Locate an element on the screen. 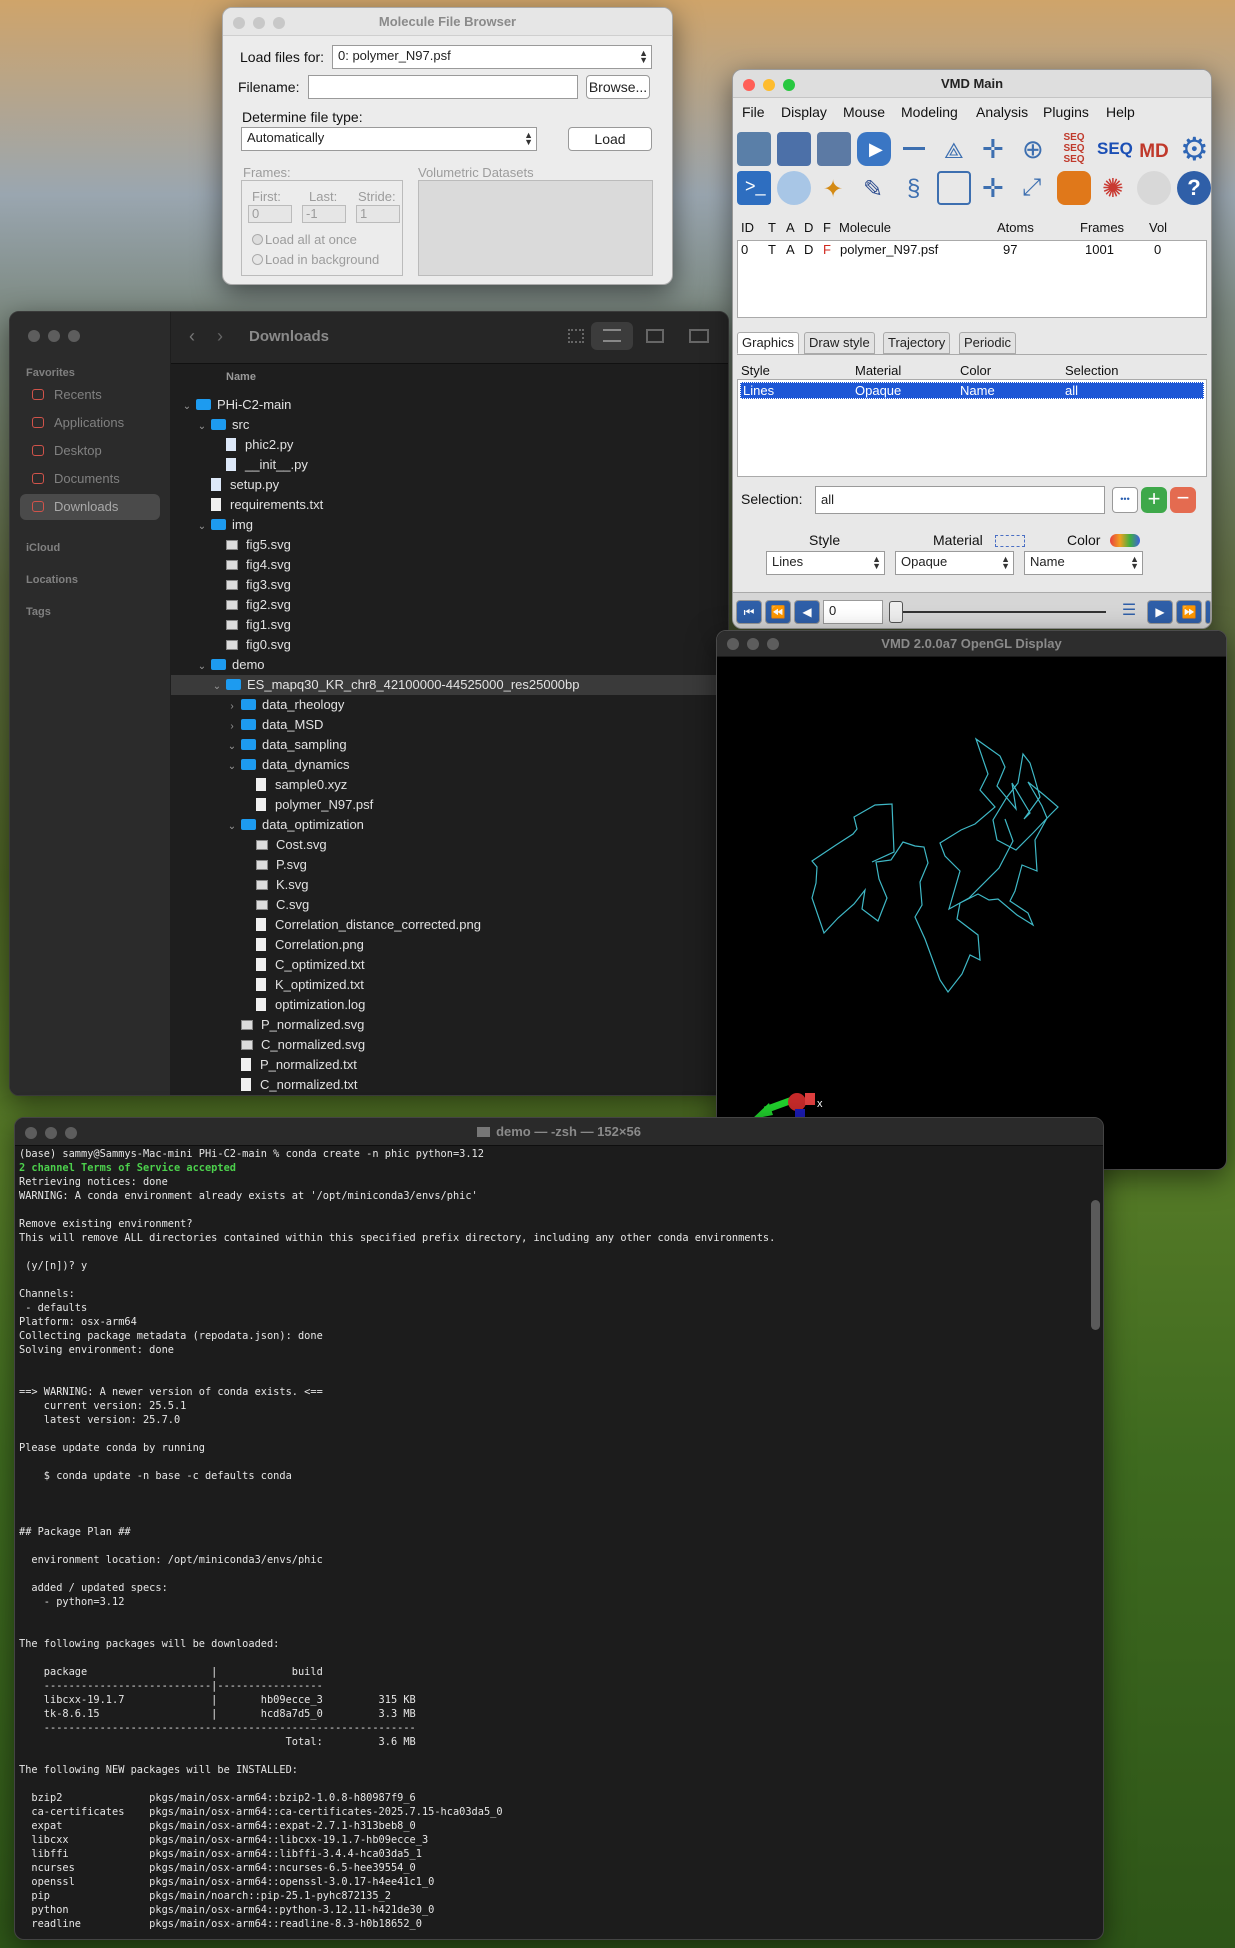 This screenshot has width=1235, height=1948. seq-icon: SEQ is located at coordinates (1115, 149).